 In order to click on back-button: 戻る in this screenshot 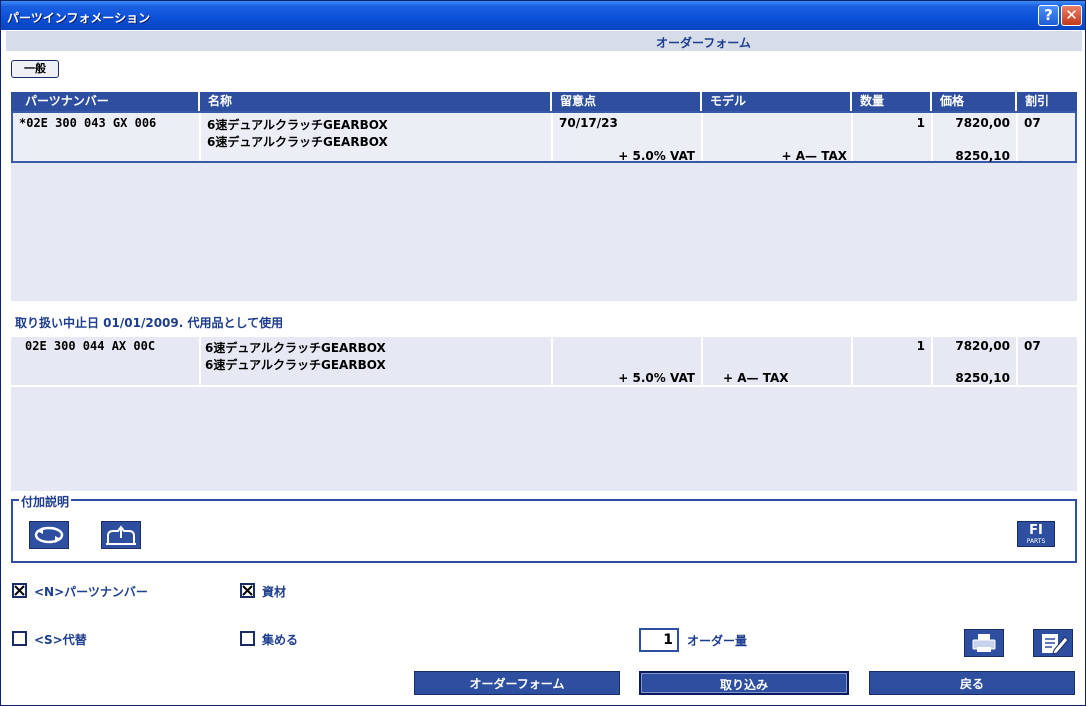, I will do `click(972, 683)`.